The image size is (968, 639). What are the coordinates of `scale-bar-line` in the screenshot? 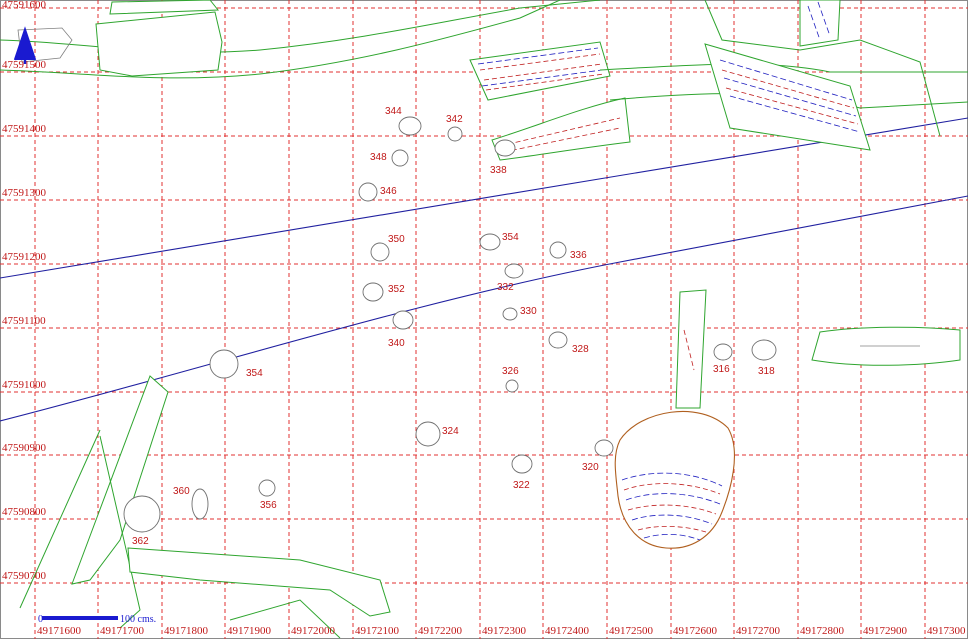 It's located at (80, 618).